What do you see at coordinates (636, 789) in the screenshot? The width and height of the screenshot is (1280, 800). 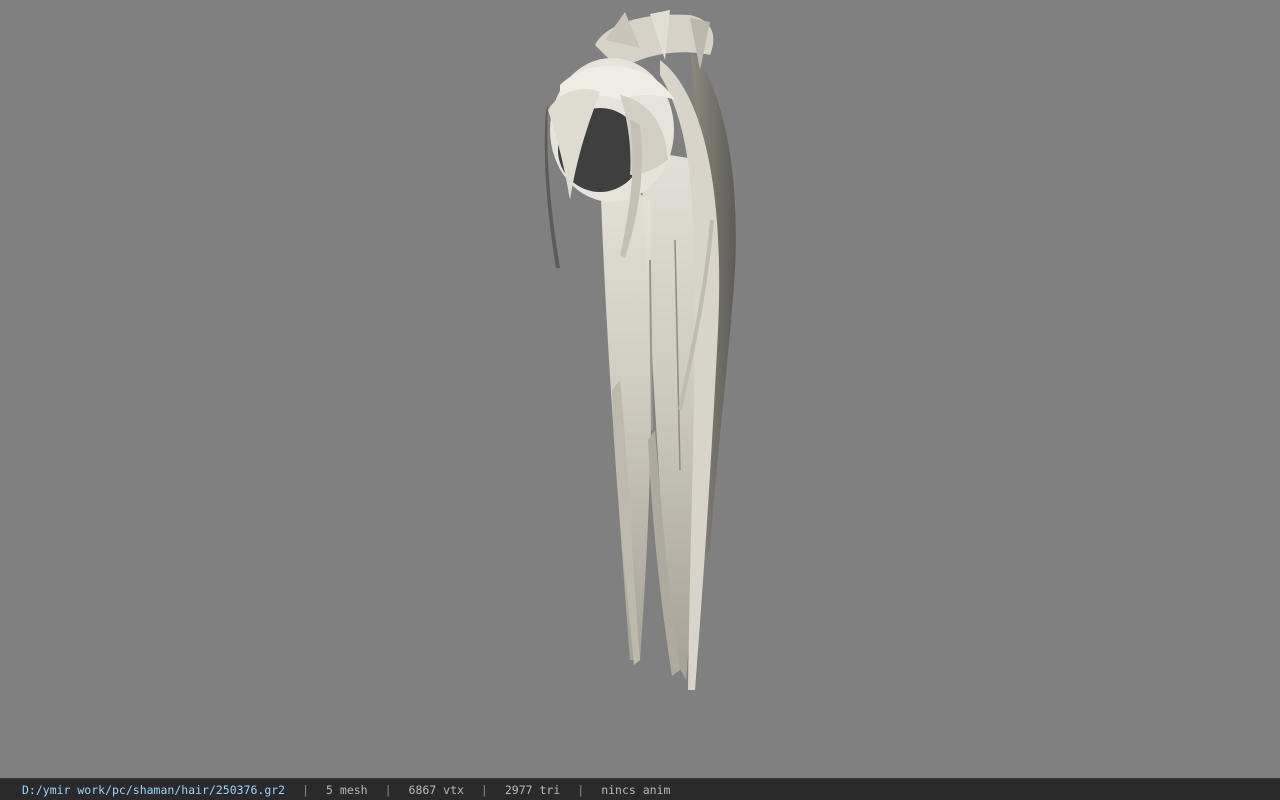 I see `animation-status-label: nincs anim` at bounding box center [636, 789].